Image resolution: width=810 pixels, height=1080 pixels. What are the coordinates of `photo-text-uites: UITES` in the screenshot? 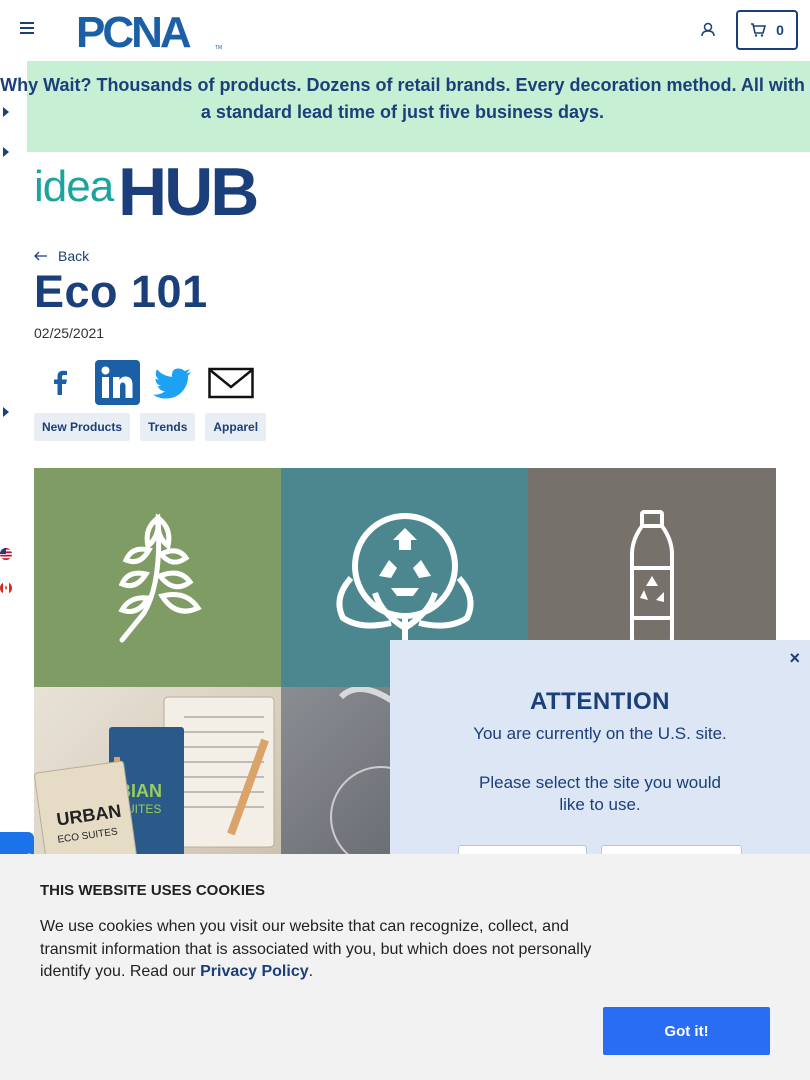 It's located at (143, 809).